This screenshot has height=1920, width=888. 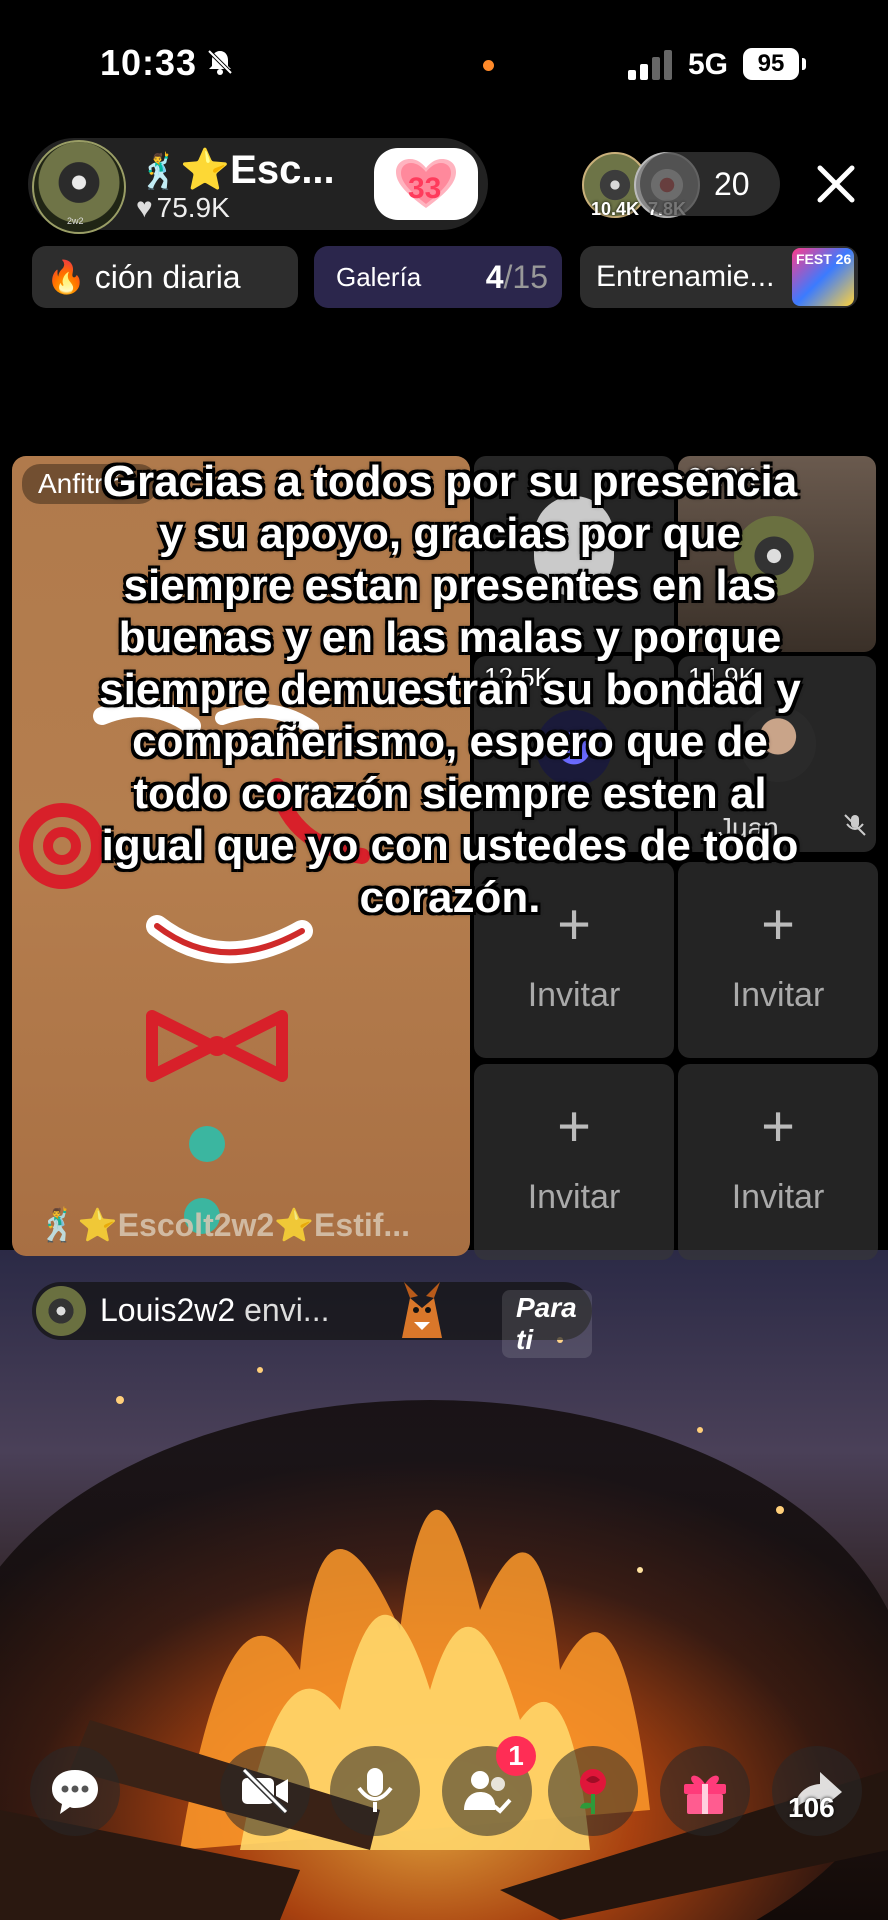 I want to click on invite-slot-3: + Invitar, so click(x=574, y=1162).